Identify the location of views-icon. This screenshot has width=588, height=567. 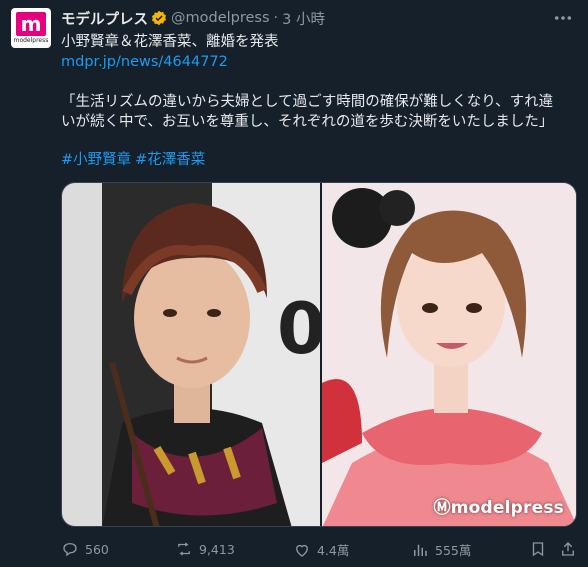
(420, 550).